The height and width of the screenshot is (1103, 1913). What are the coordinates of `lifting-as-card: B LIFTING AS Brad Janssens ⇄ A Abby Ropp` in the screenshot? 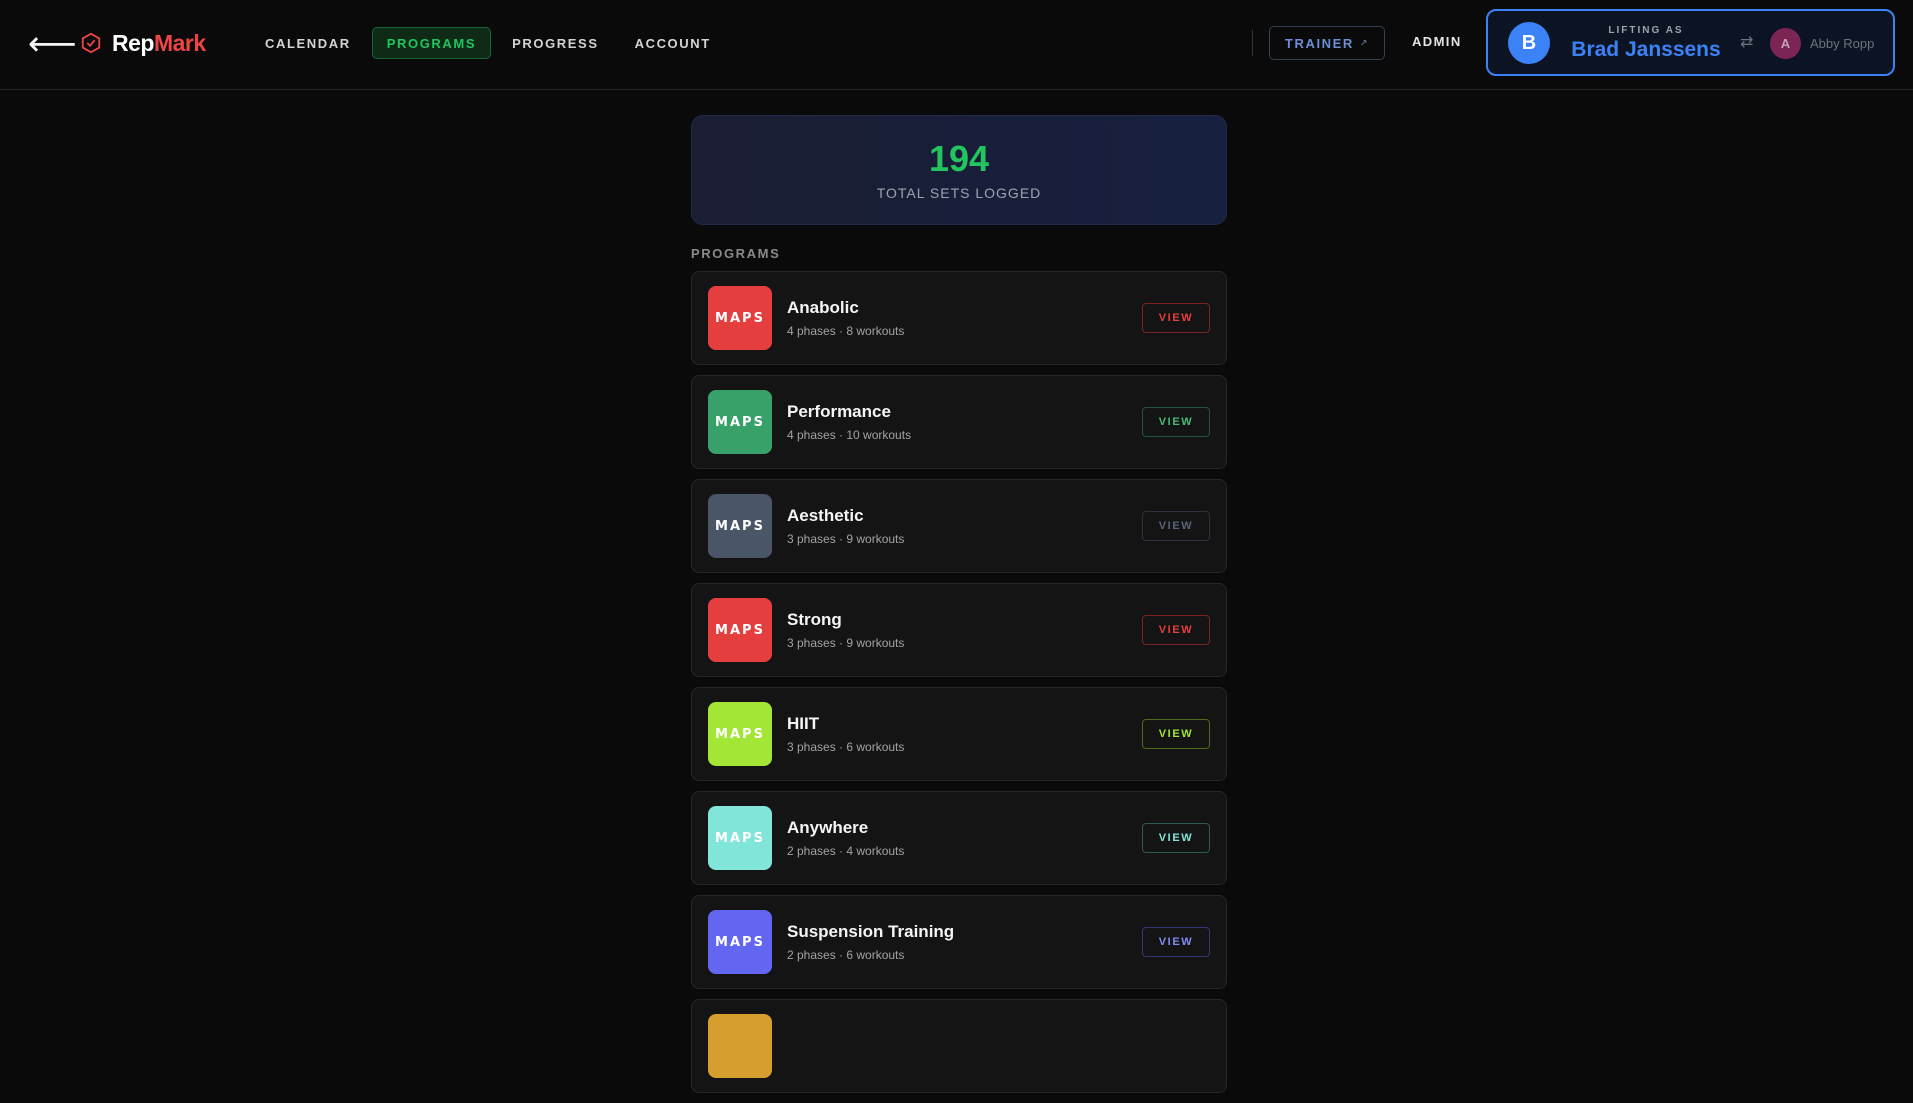 It's located at (1690, 42).